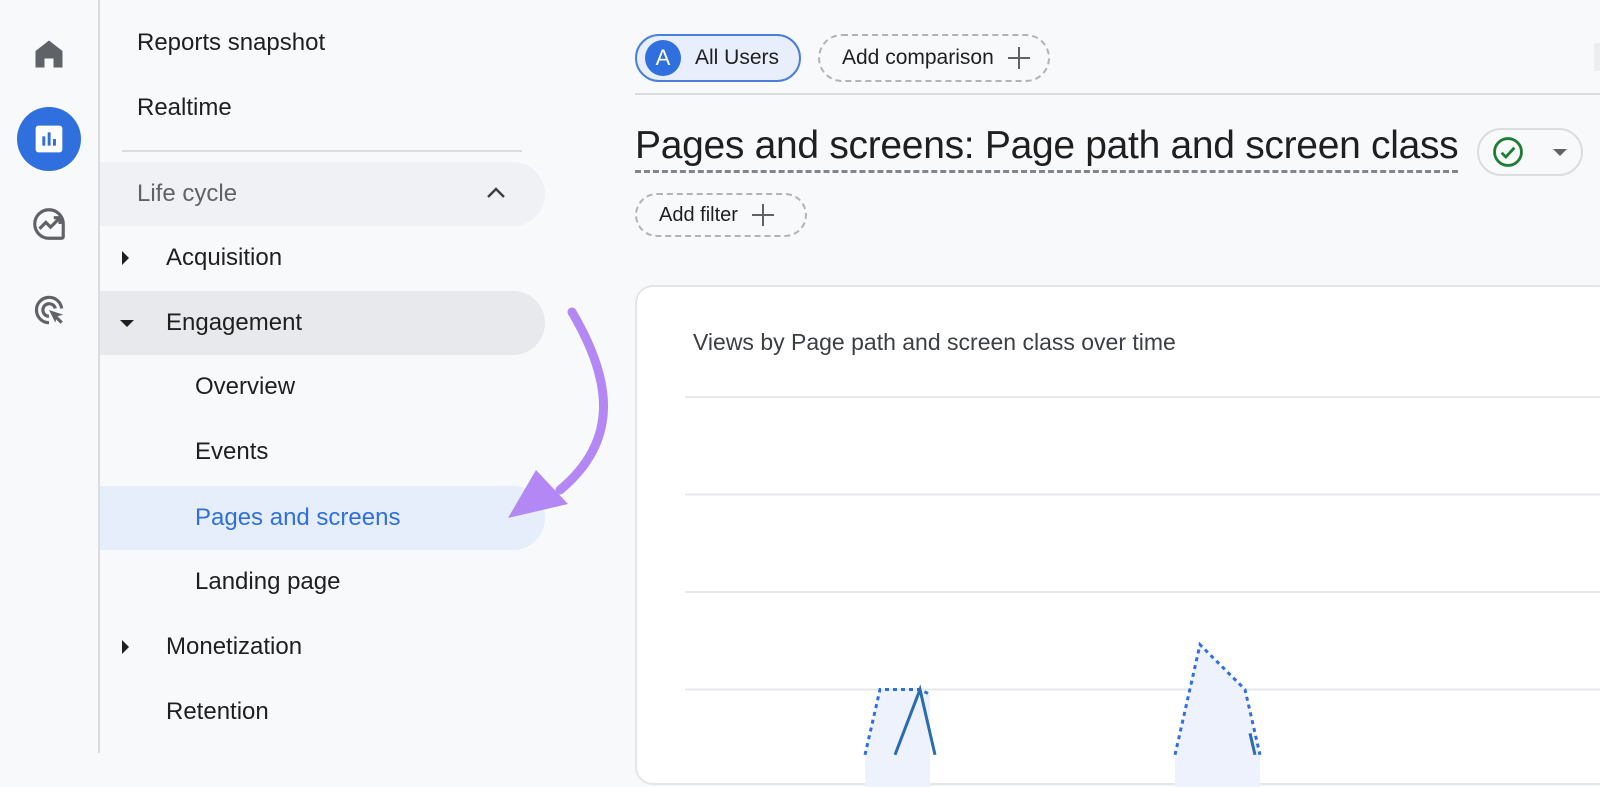  I want to click on icon-rail, so click(50, 376).